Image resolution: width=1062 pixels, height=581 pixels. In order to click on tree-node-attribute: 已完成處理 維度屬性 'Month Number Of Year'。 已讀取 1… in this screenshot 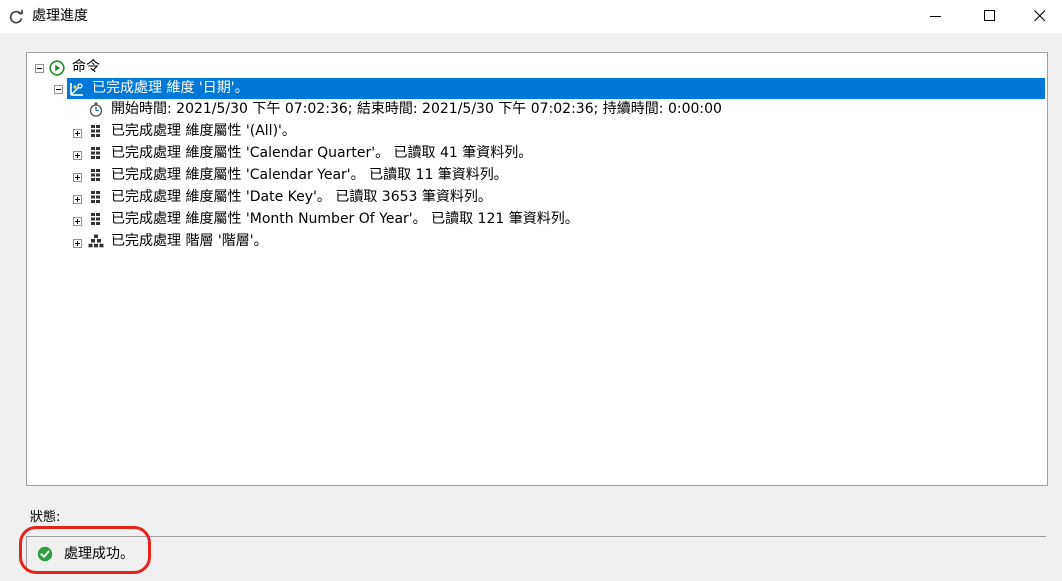, I will do `click(537, 219)`.